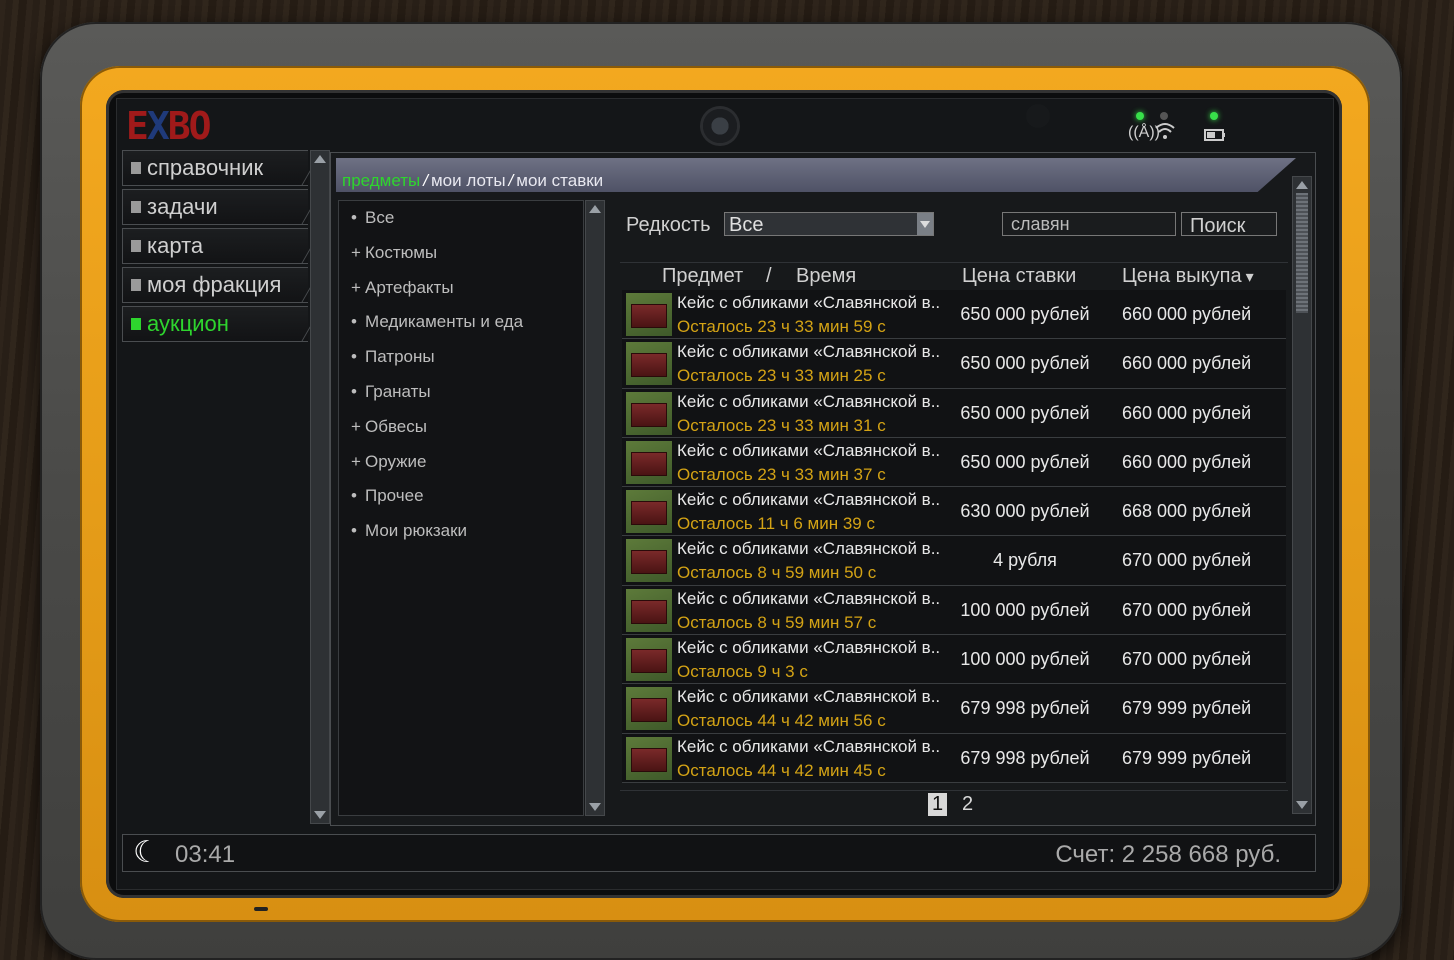 Image resolution: width=1454 pixels, height=960 pixels. I want to click on breadcrumb-tab-2: мои ставки, so click(559, 180).